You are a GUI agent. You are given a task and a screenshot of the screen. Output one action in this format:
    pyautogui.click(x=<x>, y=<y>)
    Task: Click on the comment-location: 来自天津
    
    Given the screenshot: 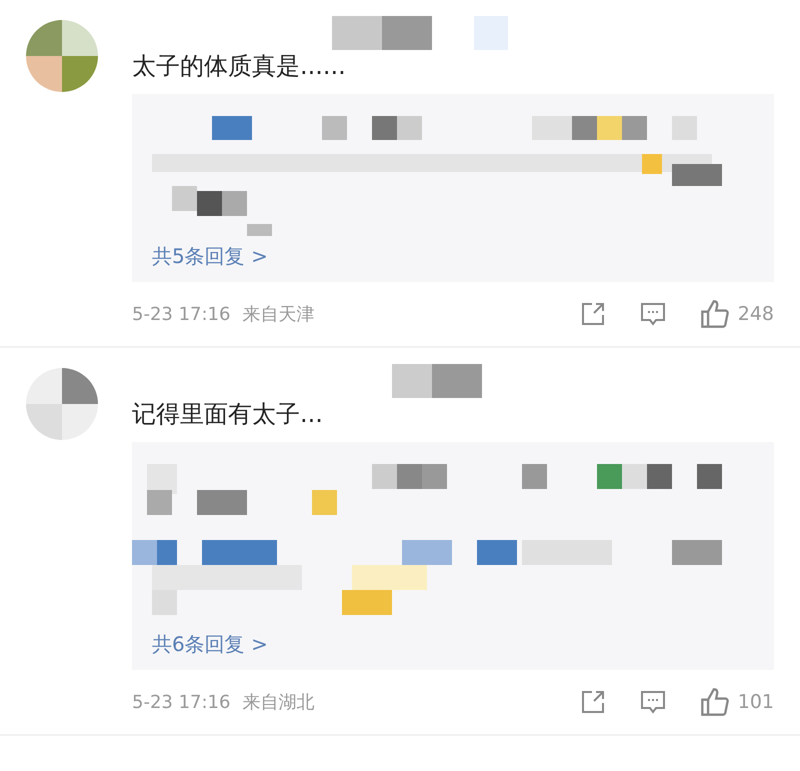 What is the action you would take?
    pyautogui.click(x=279, y=314)
    